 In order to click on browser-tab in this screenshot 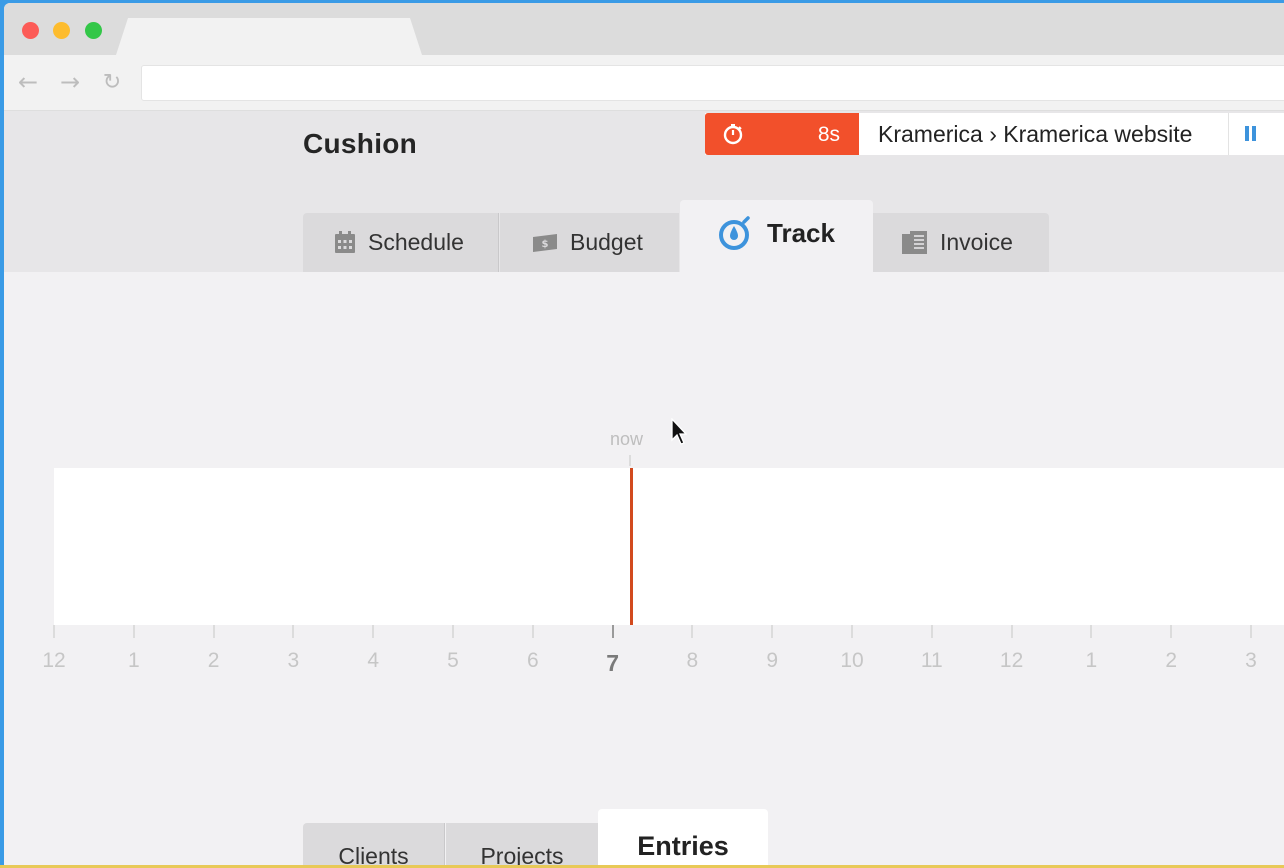, I will do `click(269, 36)`.